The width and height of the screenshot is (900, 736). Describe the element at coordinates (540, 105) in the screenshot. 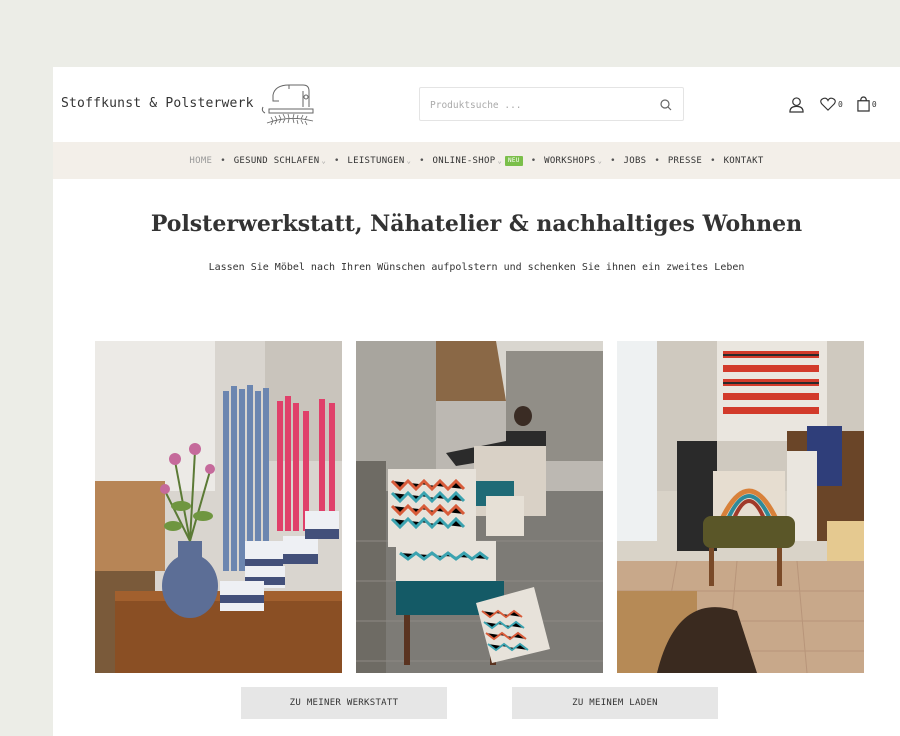

I see `search-input` at that location.